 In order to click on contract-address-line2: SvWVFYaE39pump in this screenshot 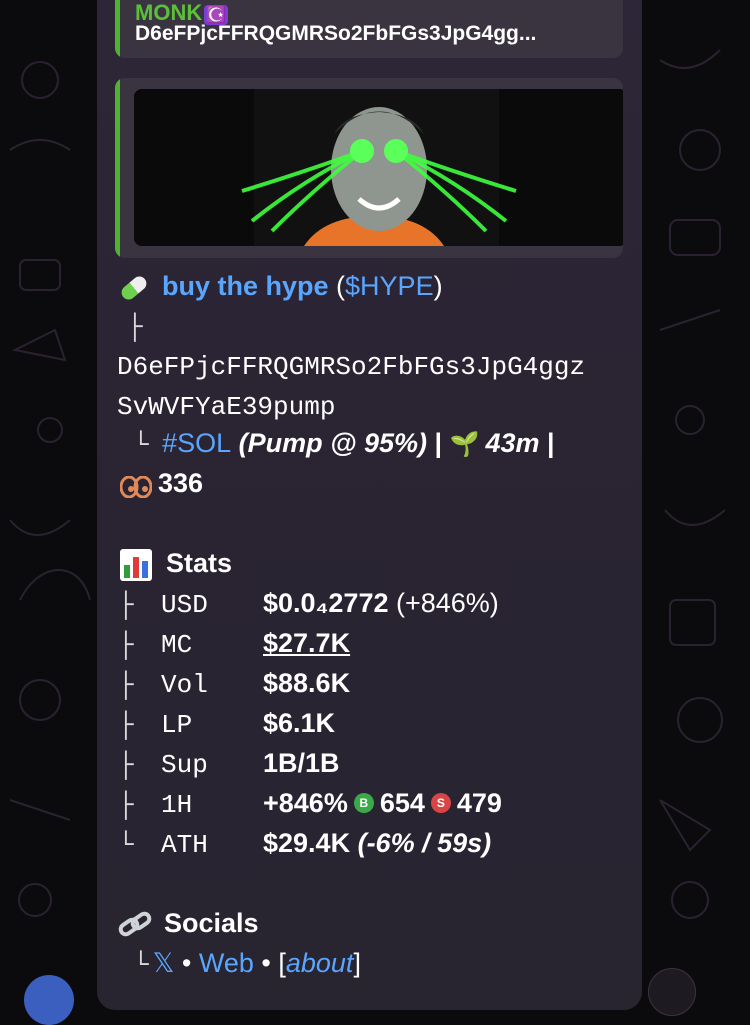, I will do `click(226, 407)`.